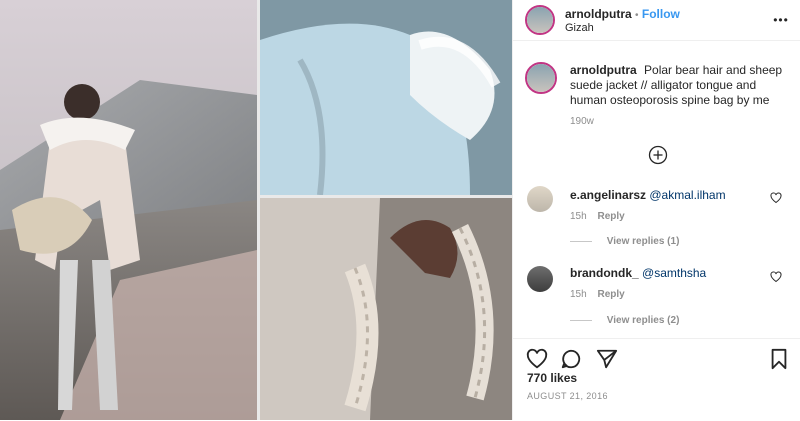 This screenshot has width=800, height=421. I want to click on view-replies: View replies (1), so click(624, 241).